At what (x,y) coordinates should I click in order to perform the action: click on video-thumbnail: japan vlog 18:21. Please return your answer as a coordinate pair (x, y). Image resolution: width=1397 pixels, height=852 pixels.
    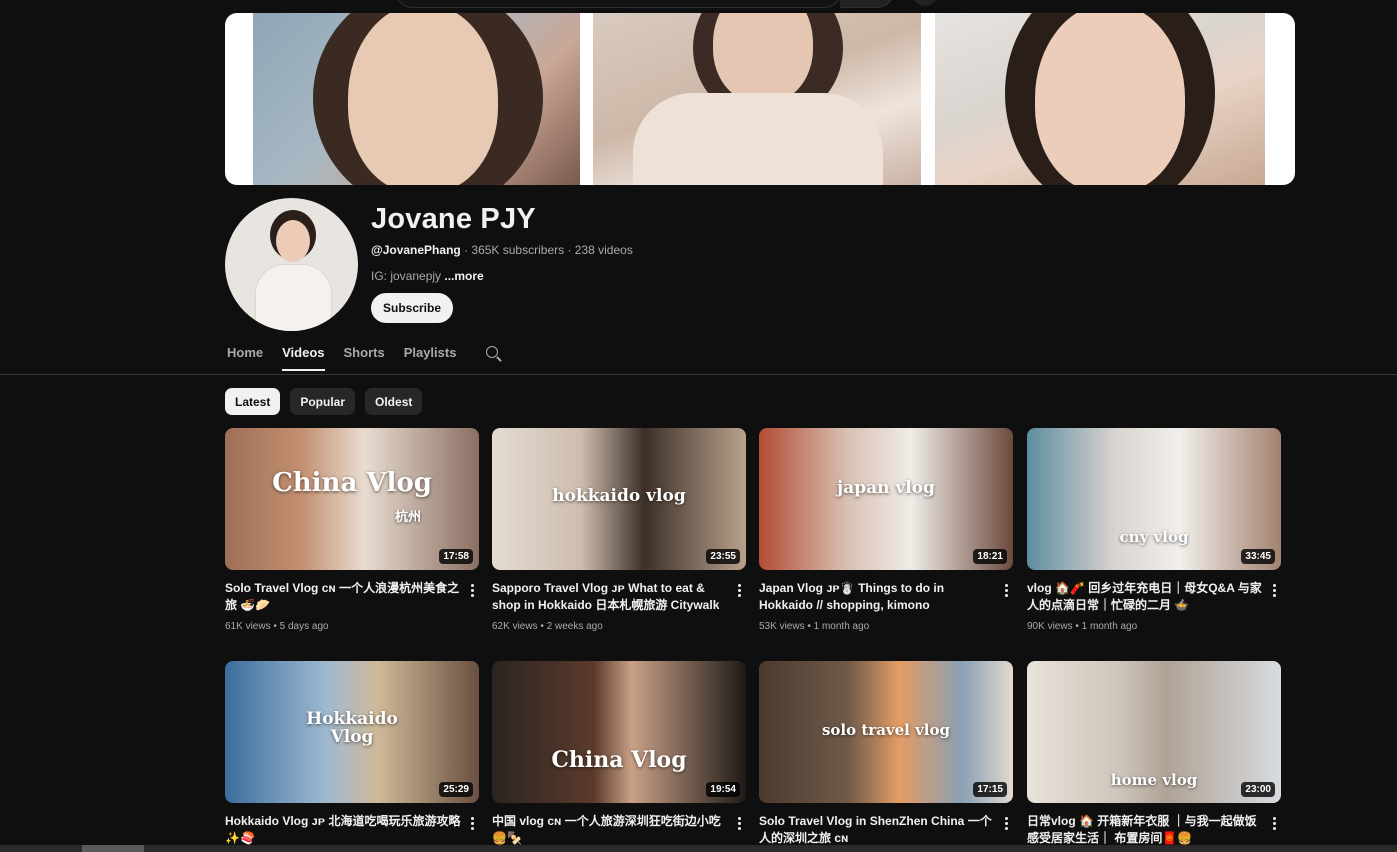
    Looking at the image, I should click on (886, 499).